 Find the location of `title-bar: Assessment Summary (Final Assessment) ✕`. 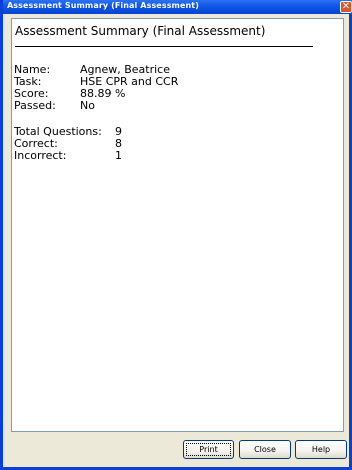

title-bar: Assessment Summary (Final Assessment) ✕ is located at coordinates (177, 7).